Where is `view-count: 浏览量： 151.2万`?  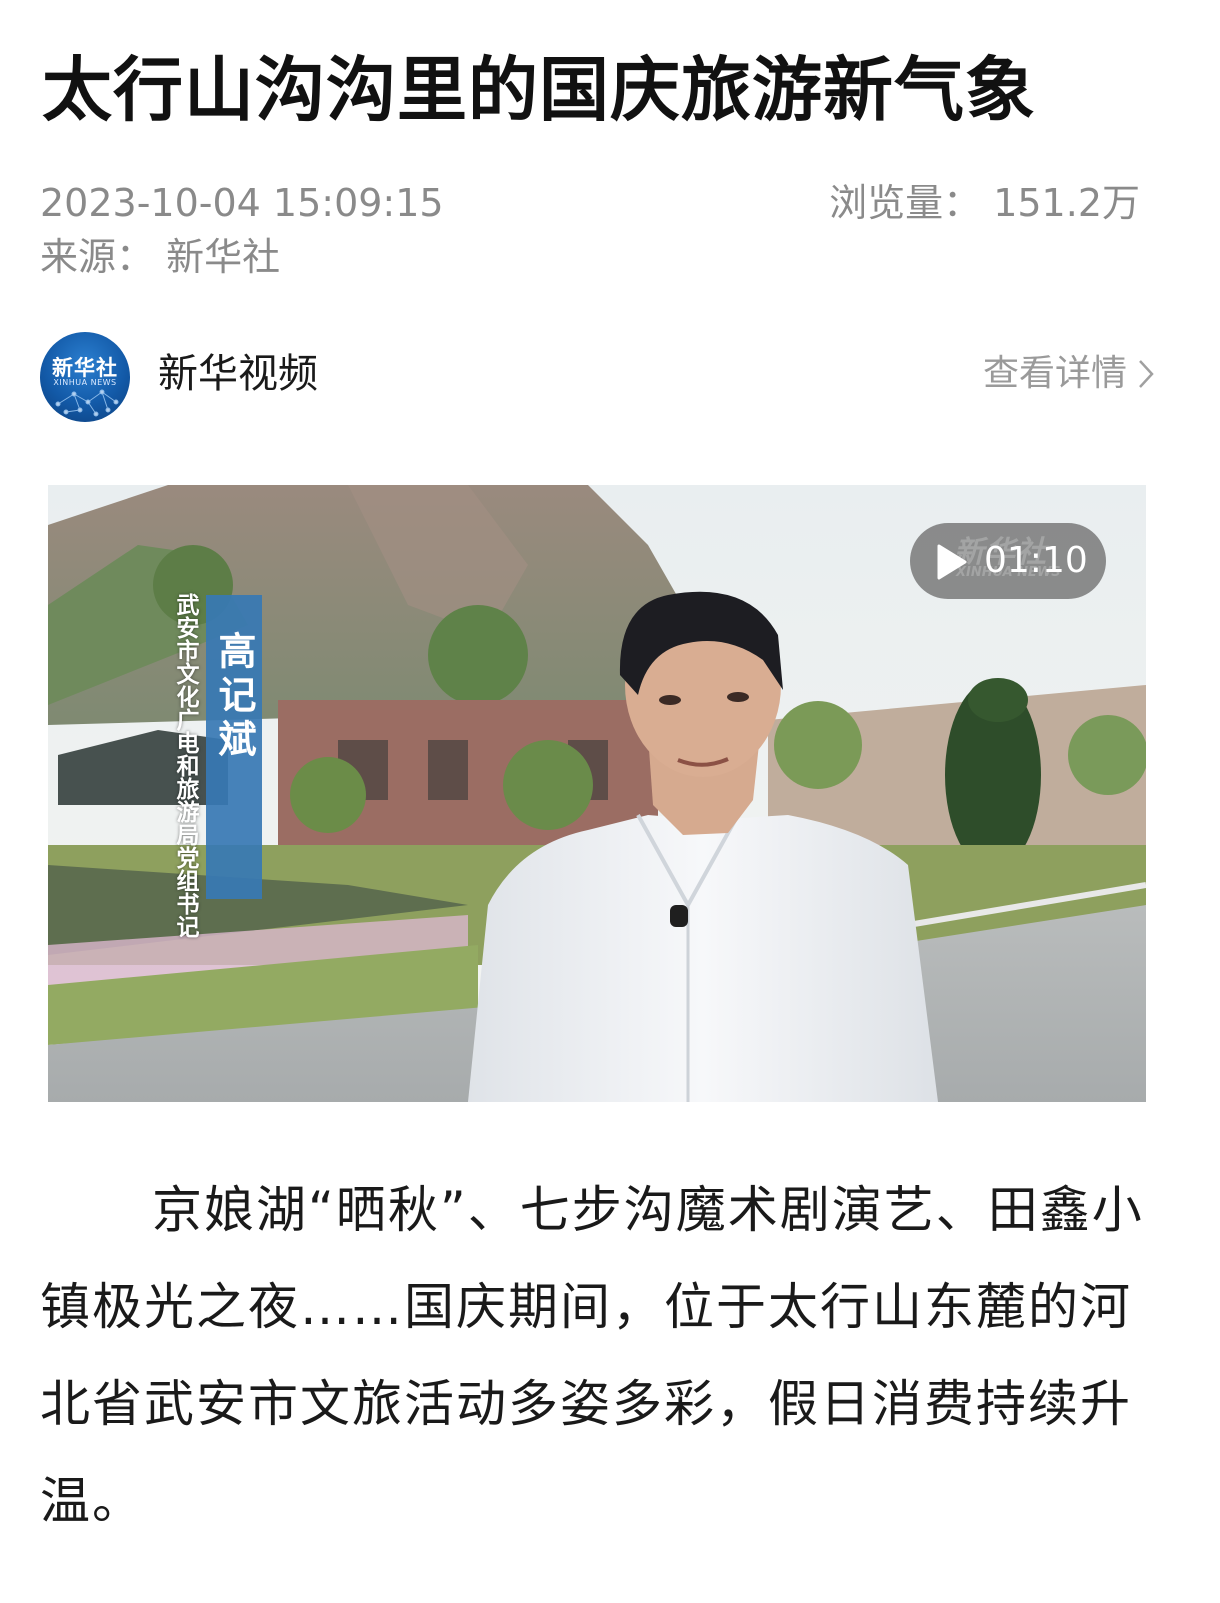 view-count: 浏览量： 151.2万 is located at coordinates (984, 203).